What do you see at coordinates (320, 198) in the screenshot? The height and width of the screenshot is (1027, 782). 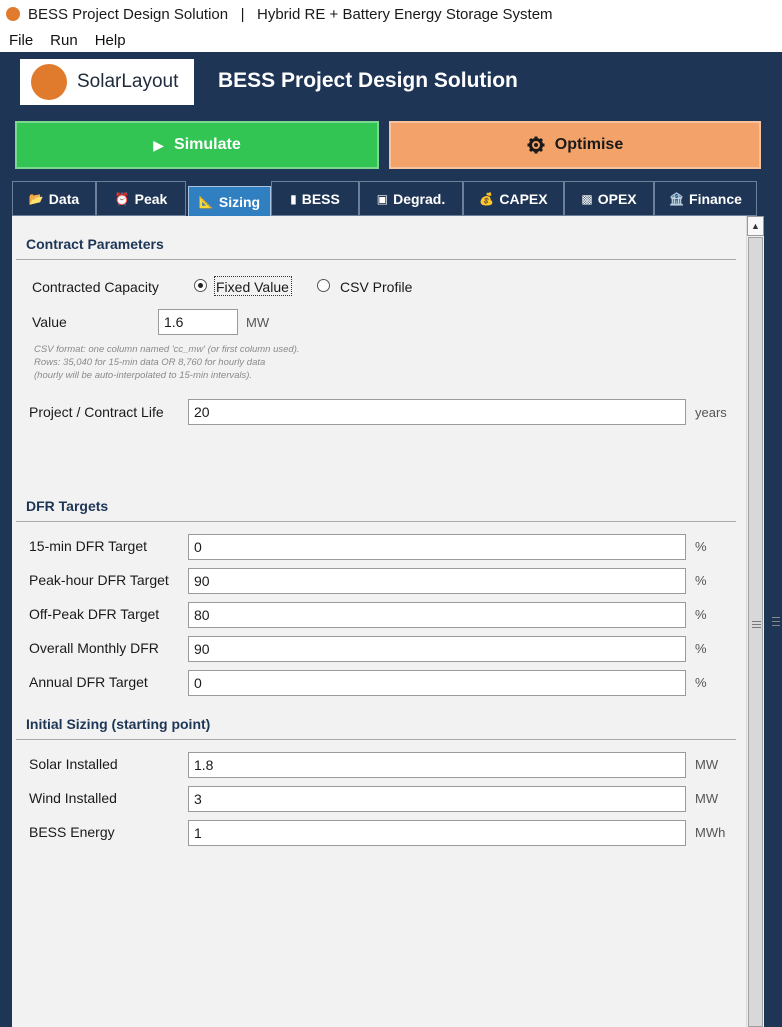 I see `tab-bess-label: BESS` at bounding box center [320, 198].